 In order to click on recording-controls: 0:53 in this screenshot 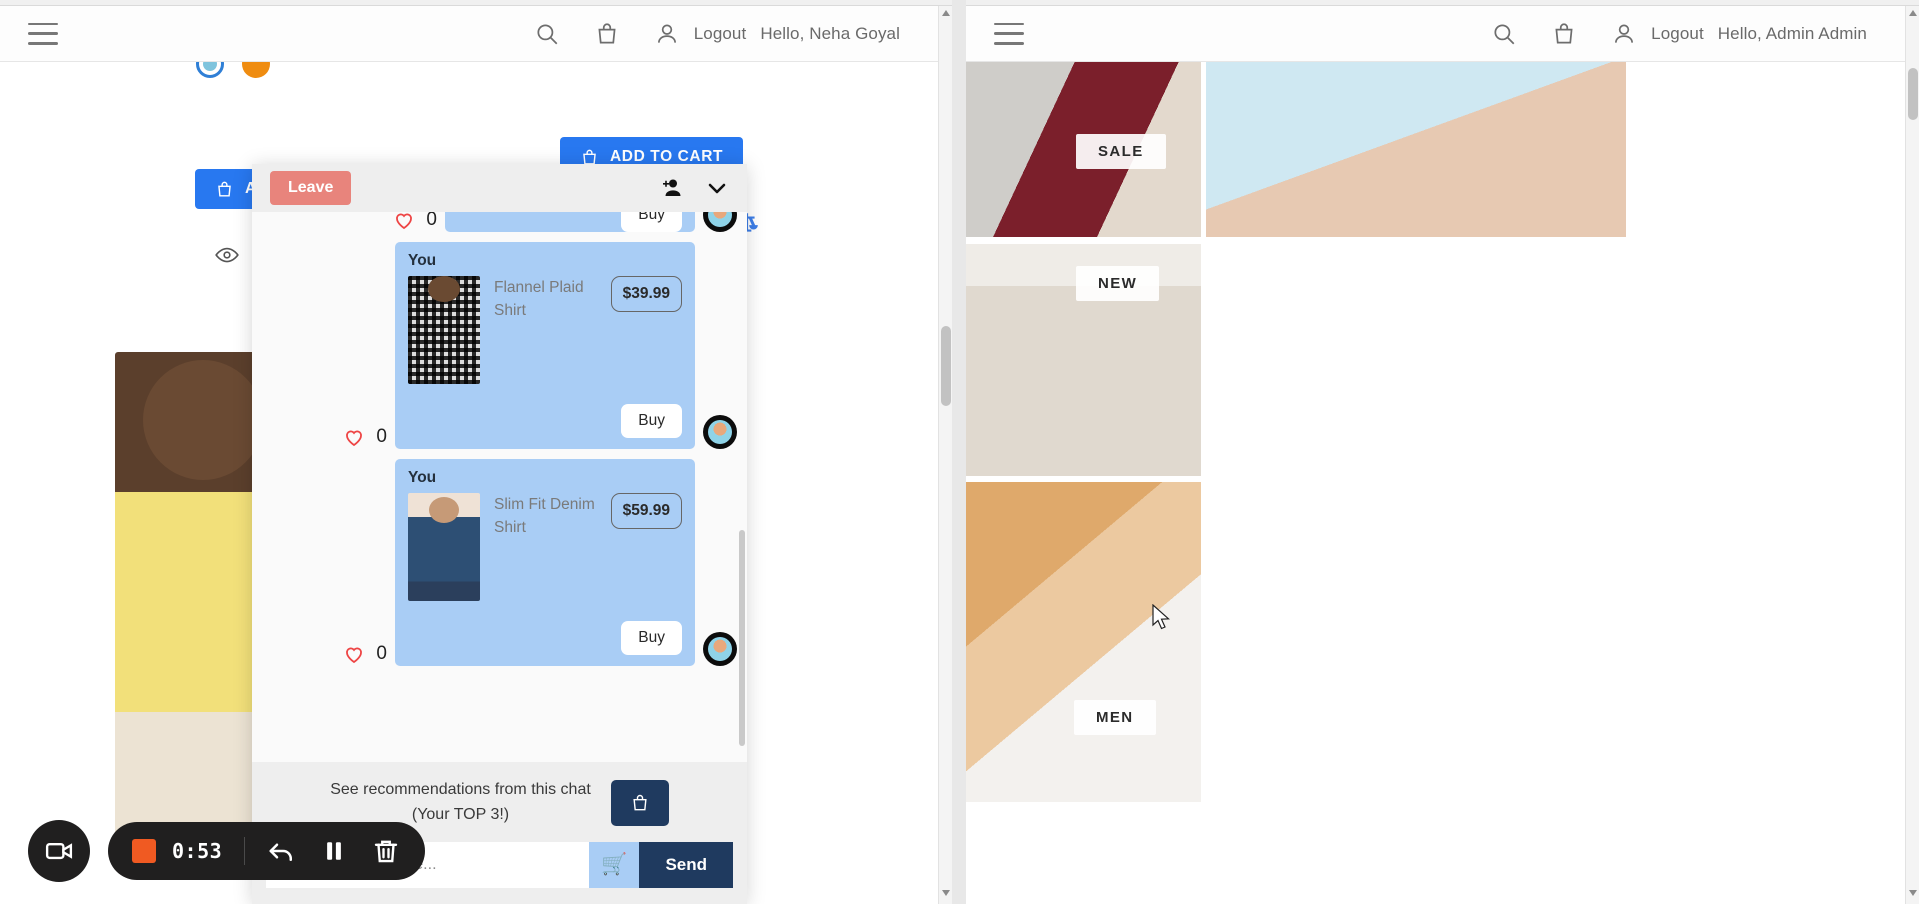, I will do `click(267, 851)`.